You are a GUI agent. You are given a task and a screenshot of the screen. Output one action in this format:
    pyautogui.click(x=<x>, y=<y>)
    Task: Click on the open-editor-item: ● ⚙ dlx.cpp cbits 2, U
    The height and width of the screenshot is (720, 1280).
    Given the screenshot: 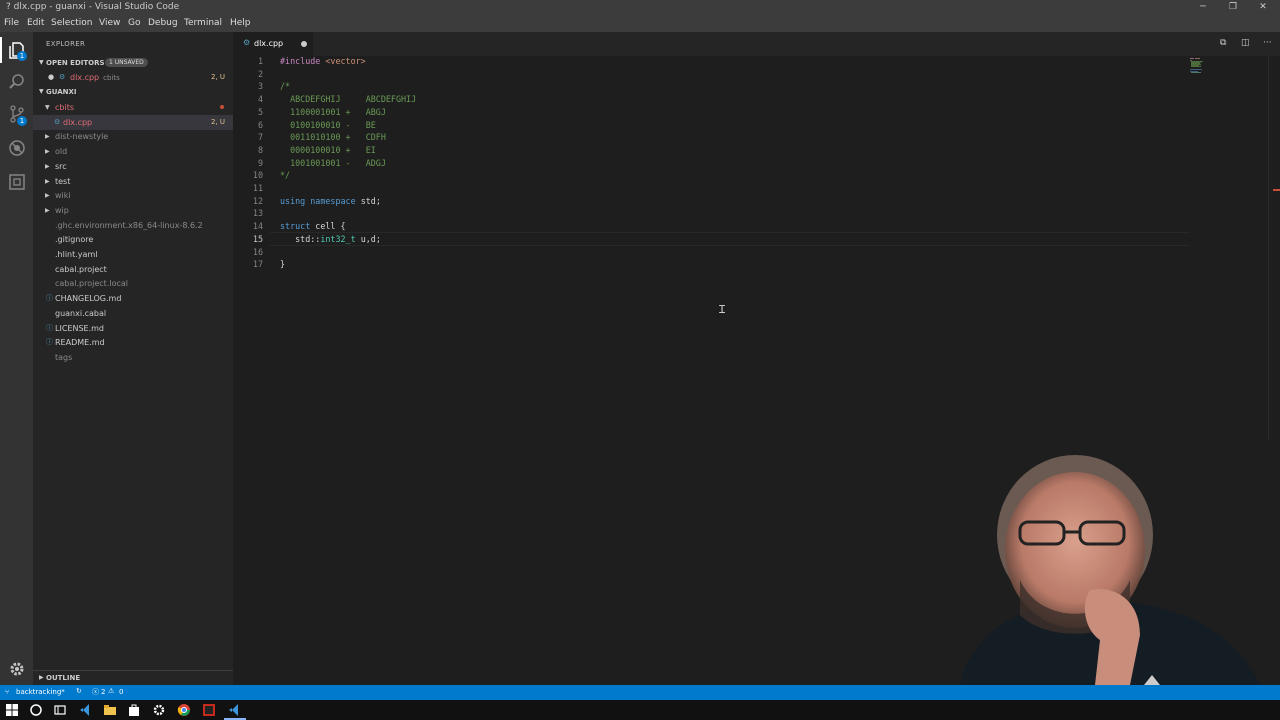 What is the action you would take?
    pyautogui.click(x=133, y=77)
    